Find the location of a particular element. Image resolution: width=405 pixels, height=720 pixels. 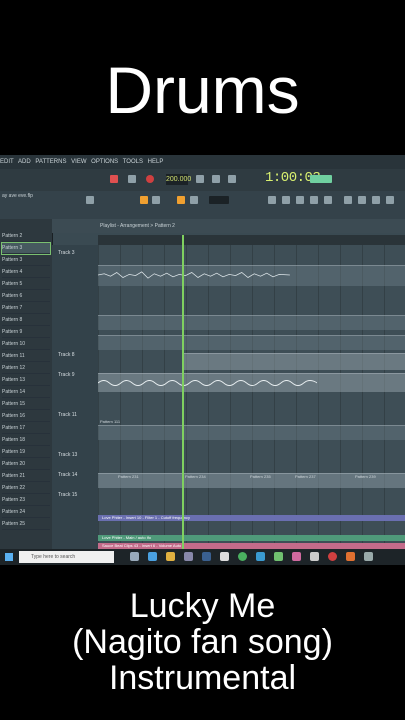

pattern-list-item: Pattern 9 is located at coordinates (26, 332).